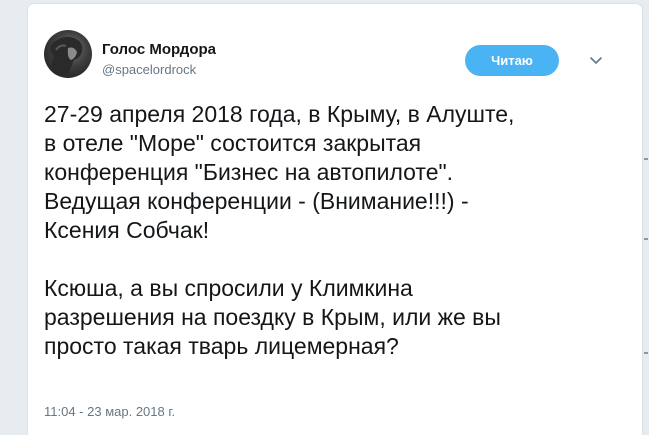 The height and width of the screenshot is (435, 649). Describe the element at coordinates (645, 217) in the screenshot. I see `background-side` at that location.